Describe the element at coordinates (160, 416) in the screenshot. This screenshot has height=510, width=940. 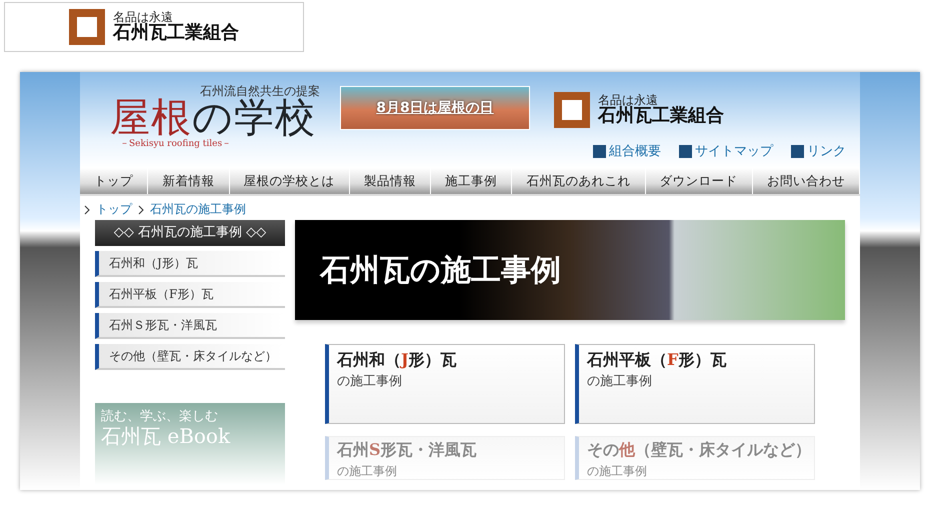
I see `ebook-tagline: 読む、学ぶ、楽しむ` at that location.